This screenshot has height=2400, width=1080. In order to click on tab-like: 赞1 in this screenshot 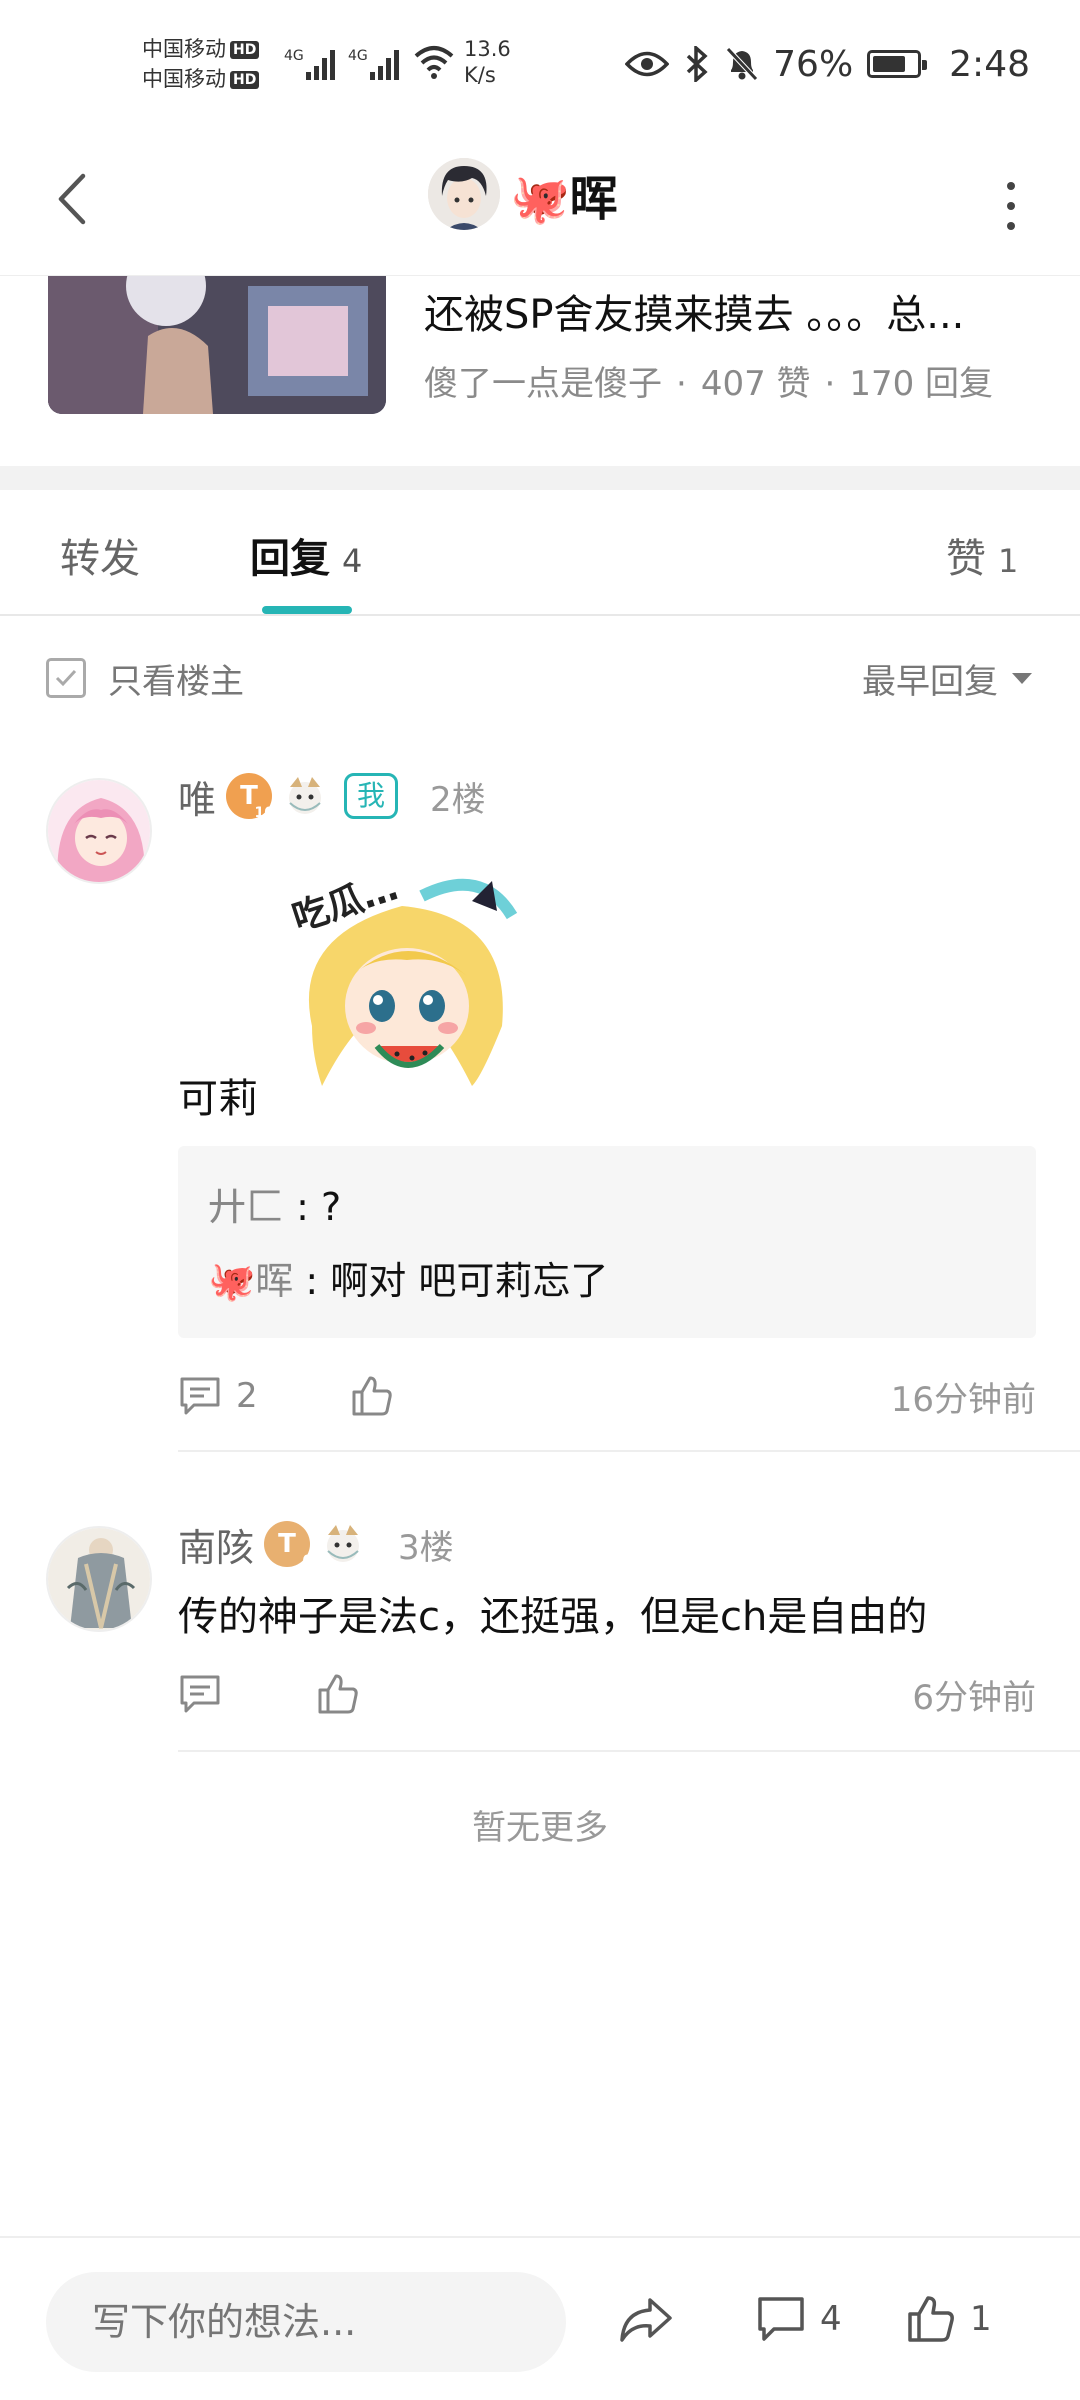, I will do `click(982, 555)`.